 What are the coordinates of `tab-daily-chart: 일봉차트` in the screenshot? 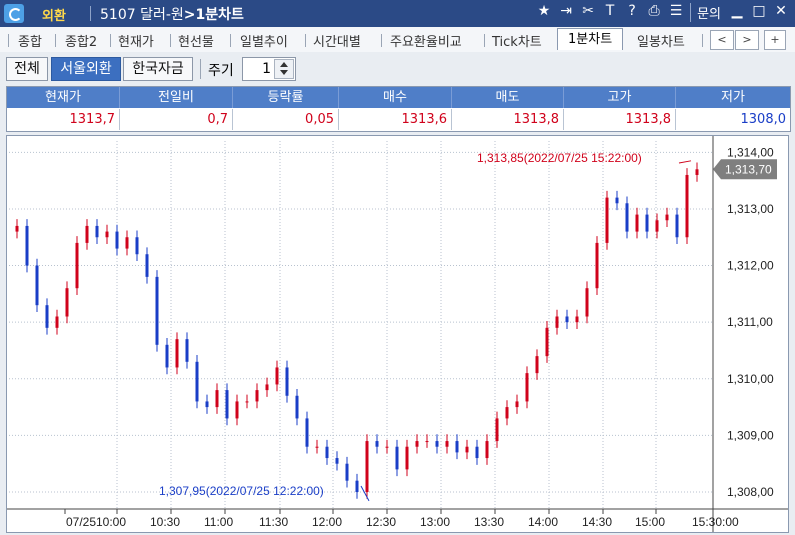 It's located at (661, 40).